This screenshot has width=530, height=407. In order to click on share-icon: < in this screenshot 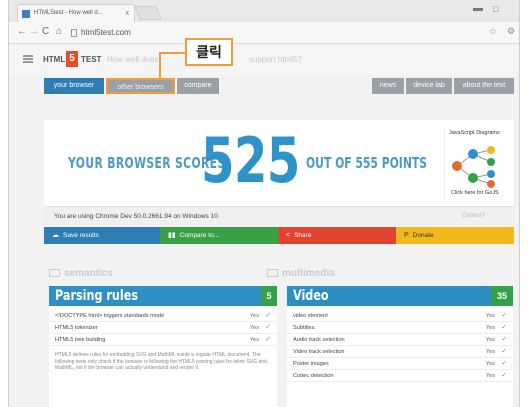, I will do `click(288, 235)`.